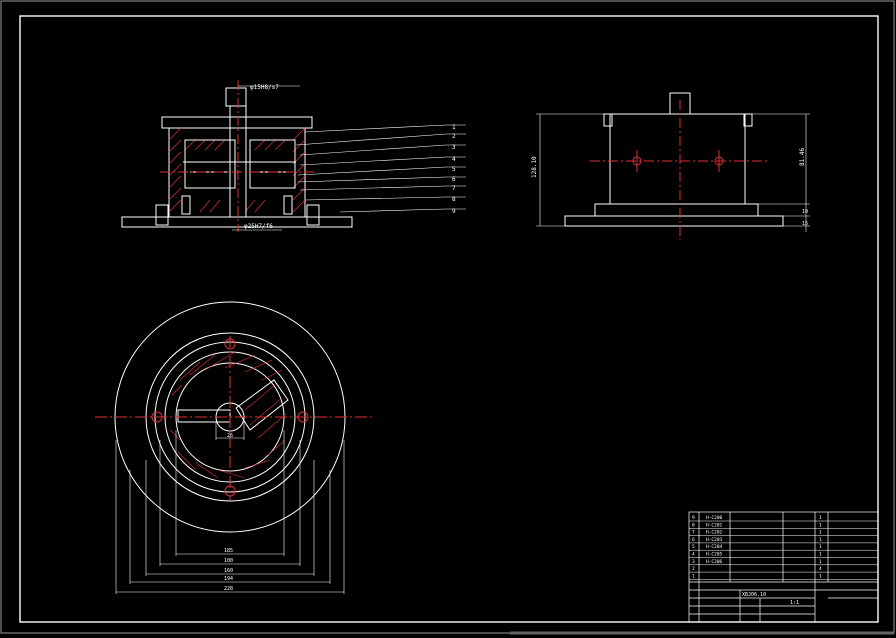  I want to click on row-no: 7, so click(693, 533).